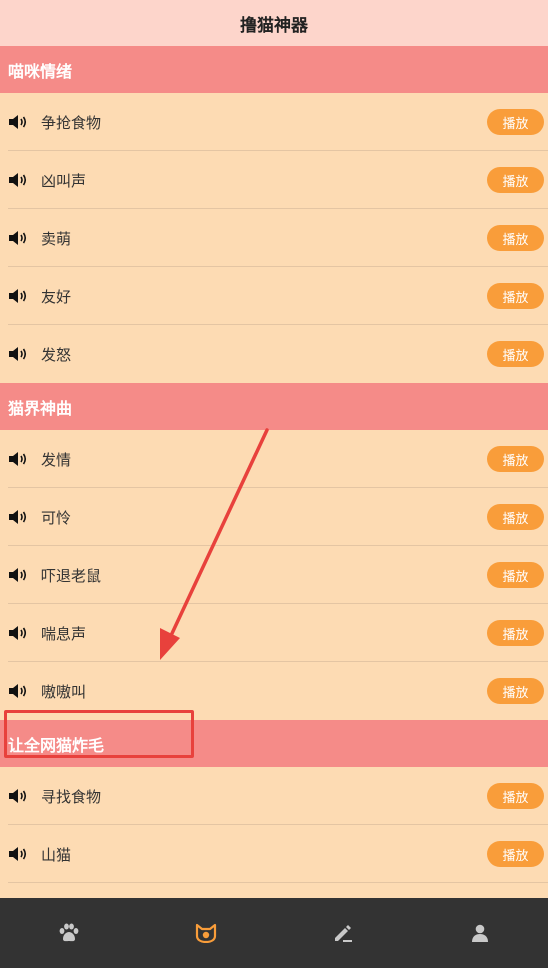  I want to click on tab-profile, so click(480, 933).